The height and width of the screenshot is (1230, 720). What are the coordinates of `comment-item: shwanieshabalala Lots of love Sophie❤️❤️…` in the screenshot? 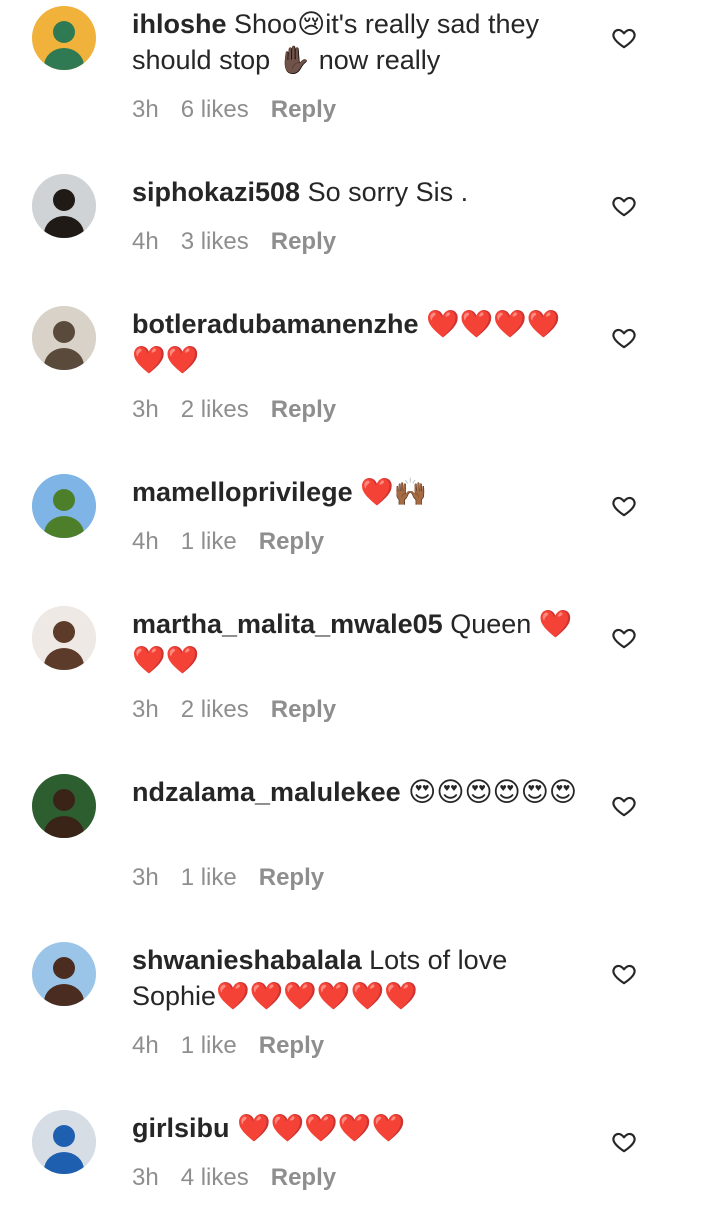 It's located at (360, 1026).